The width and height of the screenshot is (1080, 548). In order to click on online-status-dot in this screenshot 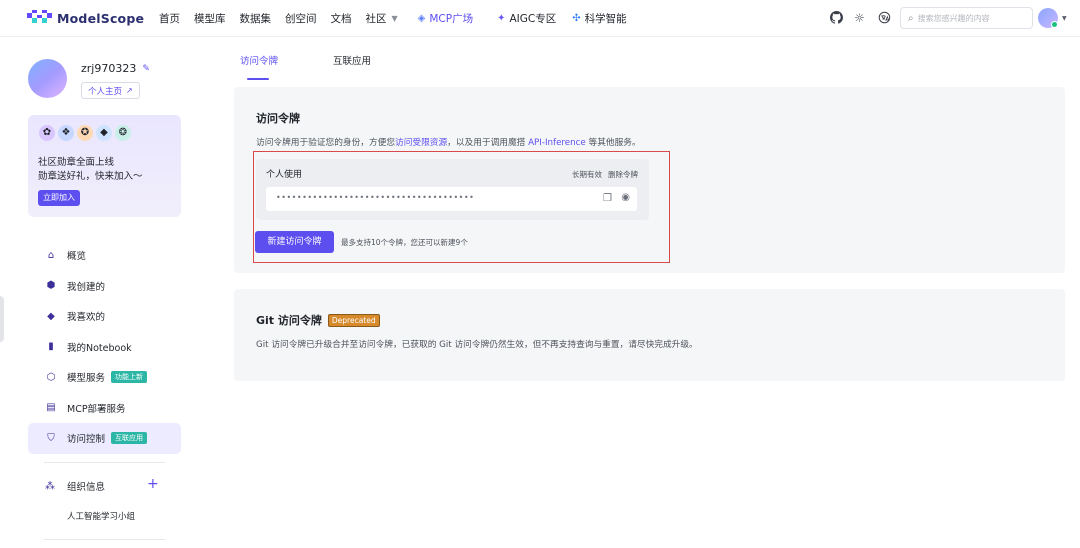, I will do `click(1054, 24)`.